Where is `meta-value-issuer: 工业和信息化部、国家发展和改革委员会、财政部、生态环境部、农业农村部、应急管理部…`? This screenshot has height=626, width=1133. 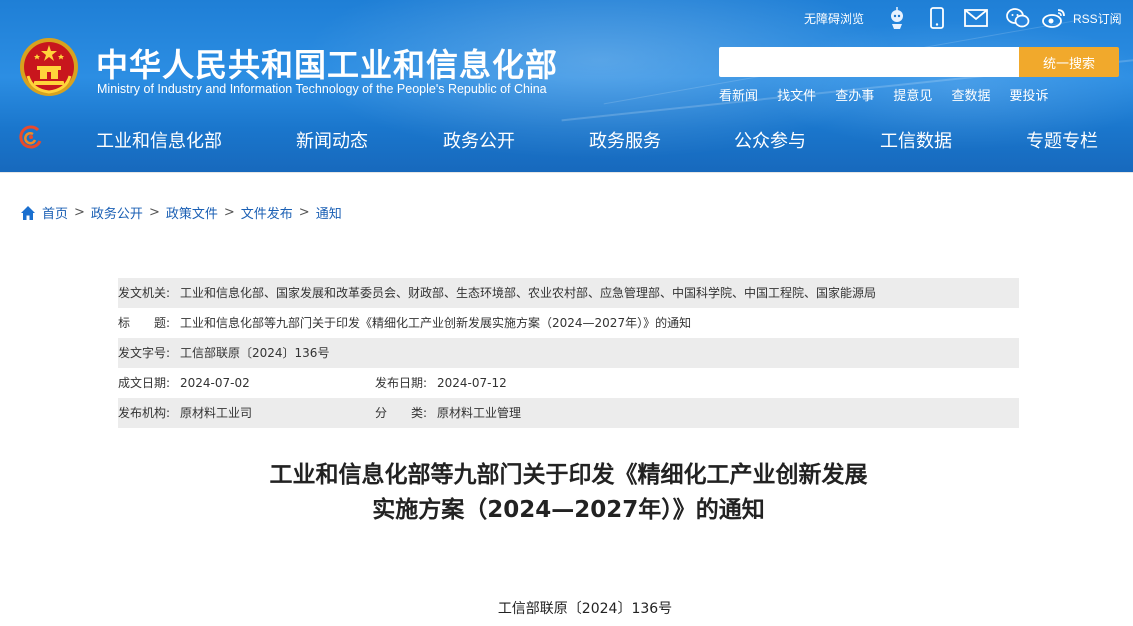
meta-value-issuer: 工业和信息化部、国家发展和改革委员会、财政部、生态环境部、农业农村部、应急管理部… is located at coordinates (528, 293).